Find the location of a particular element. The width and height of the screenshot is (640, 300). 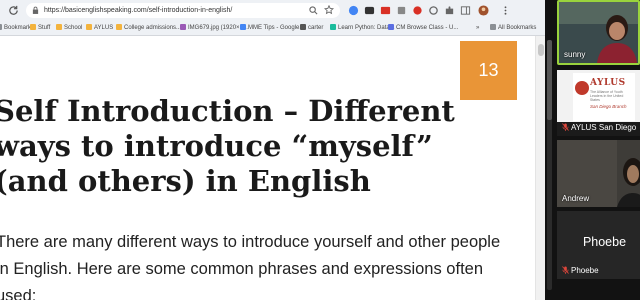

course-icon is located at coordinates (333, 27).